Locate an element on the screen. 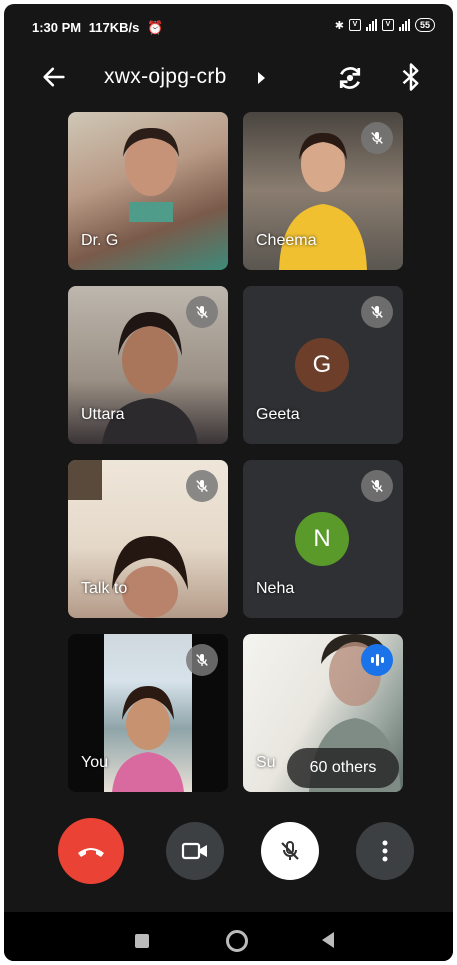 This screenshot has width=457, height=965. back-arrow-icon is located at coordinates (54, 77).